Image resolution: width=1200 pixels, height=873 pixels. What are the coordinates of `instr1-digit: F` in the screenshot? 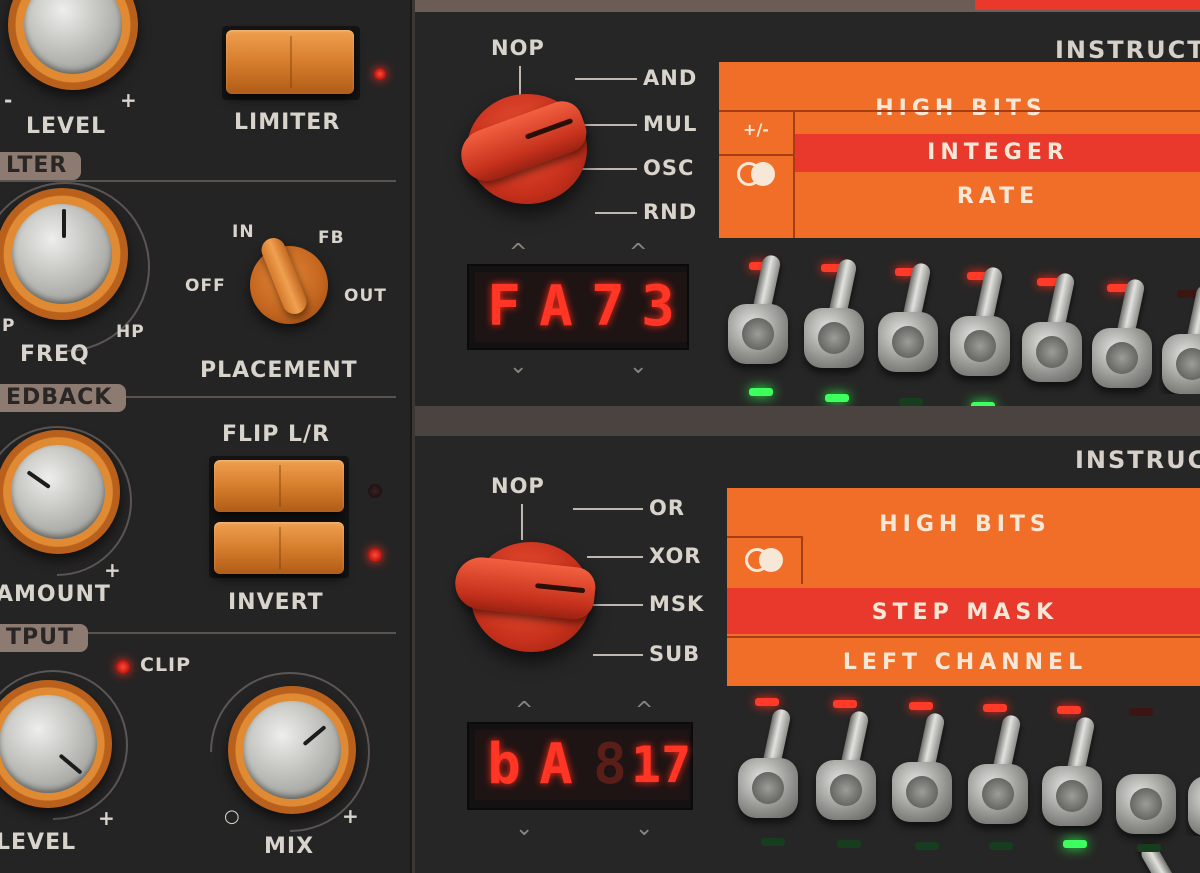 It's located at (504, 307).